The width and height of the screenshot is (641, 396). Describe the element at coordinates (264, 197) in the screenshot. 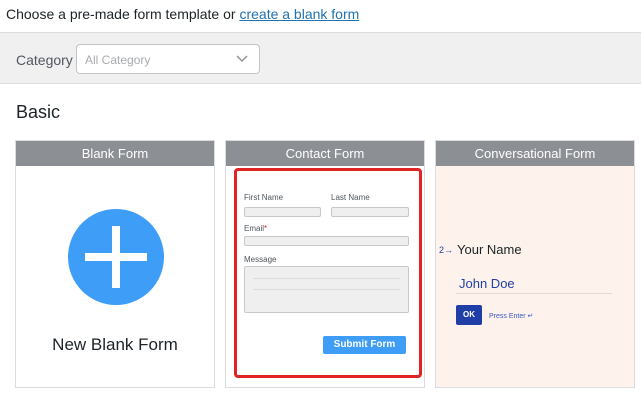

I see `first-name-label: First Name` at that location.